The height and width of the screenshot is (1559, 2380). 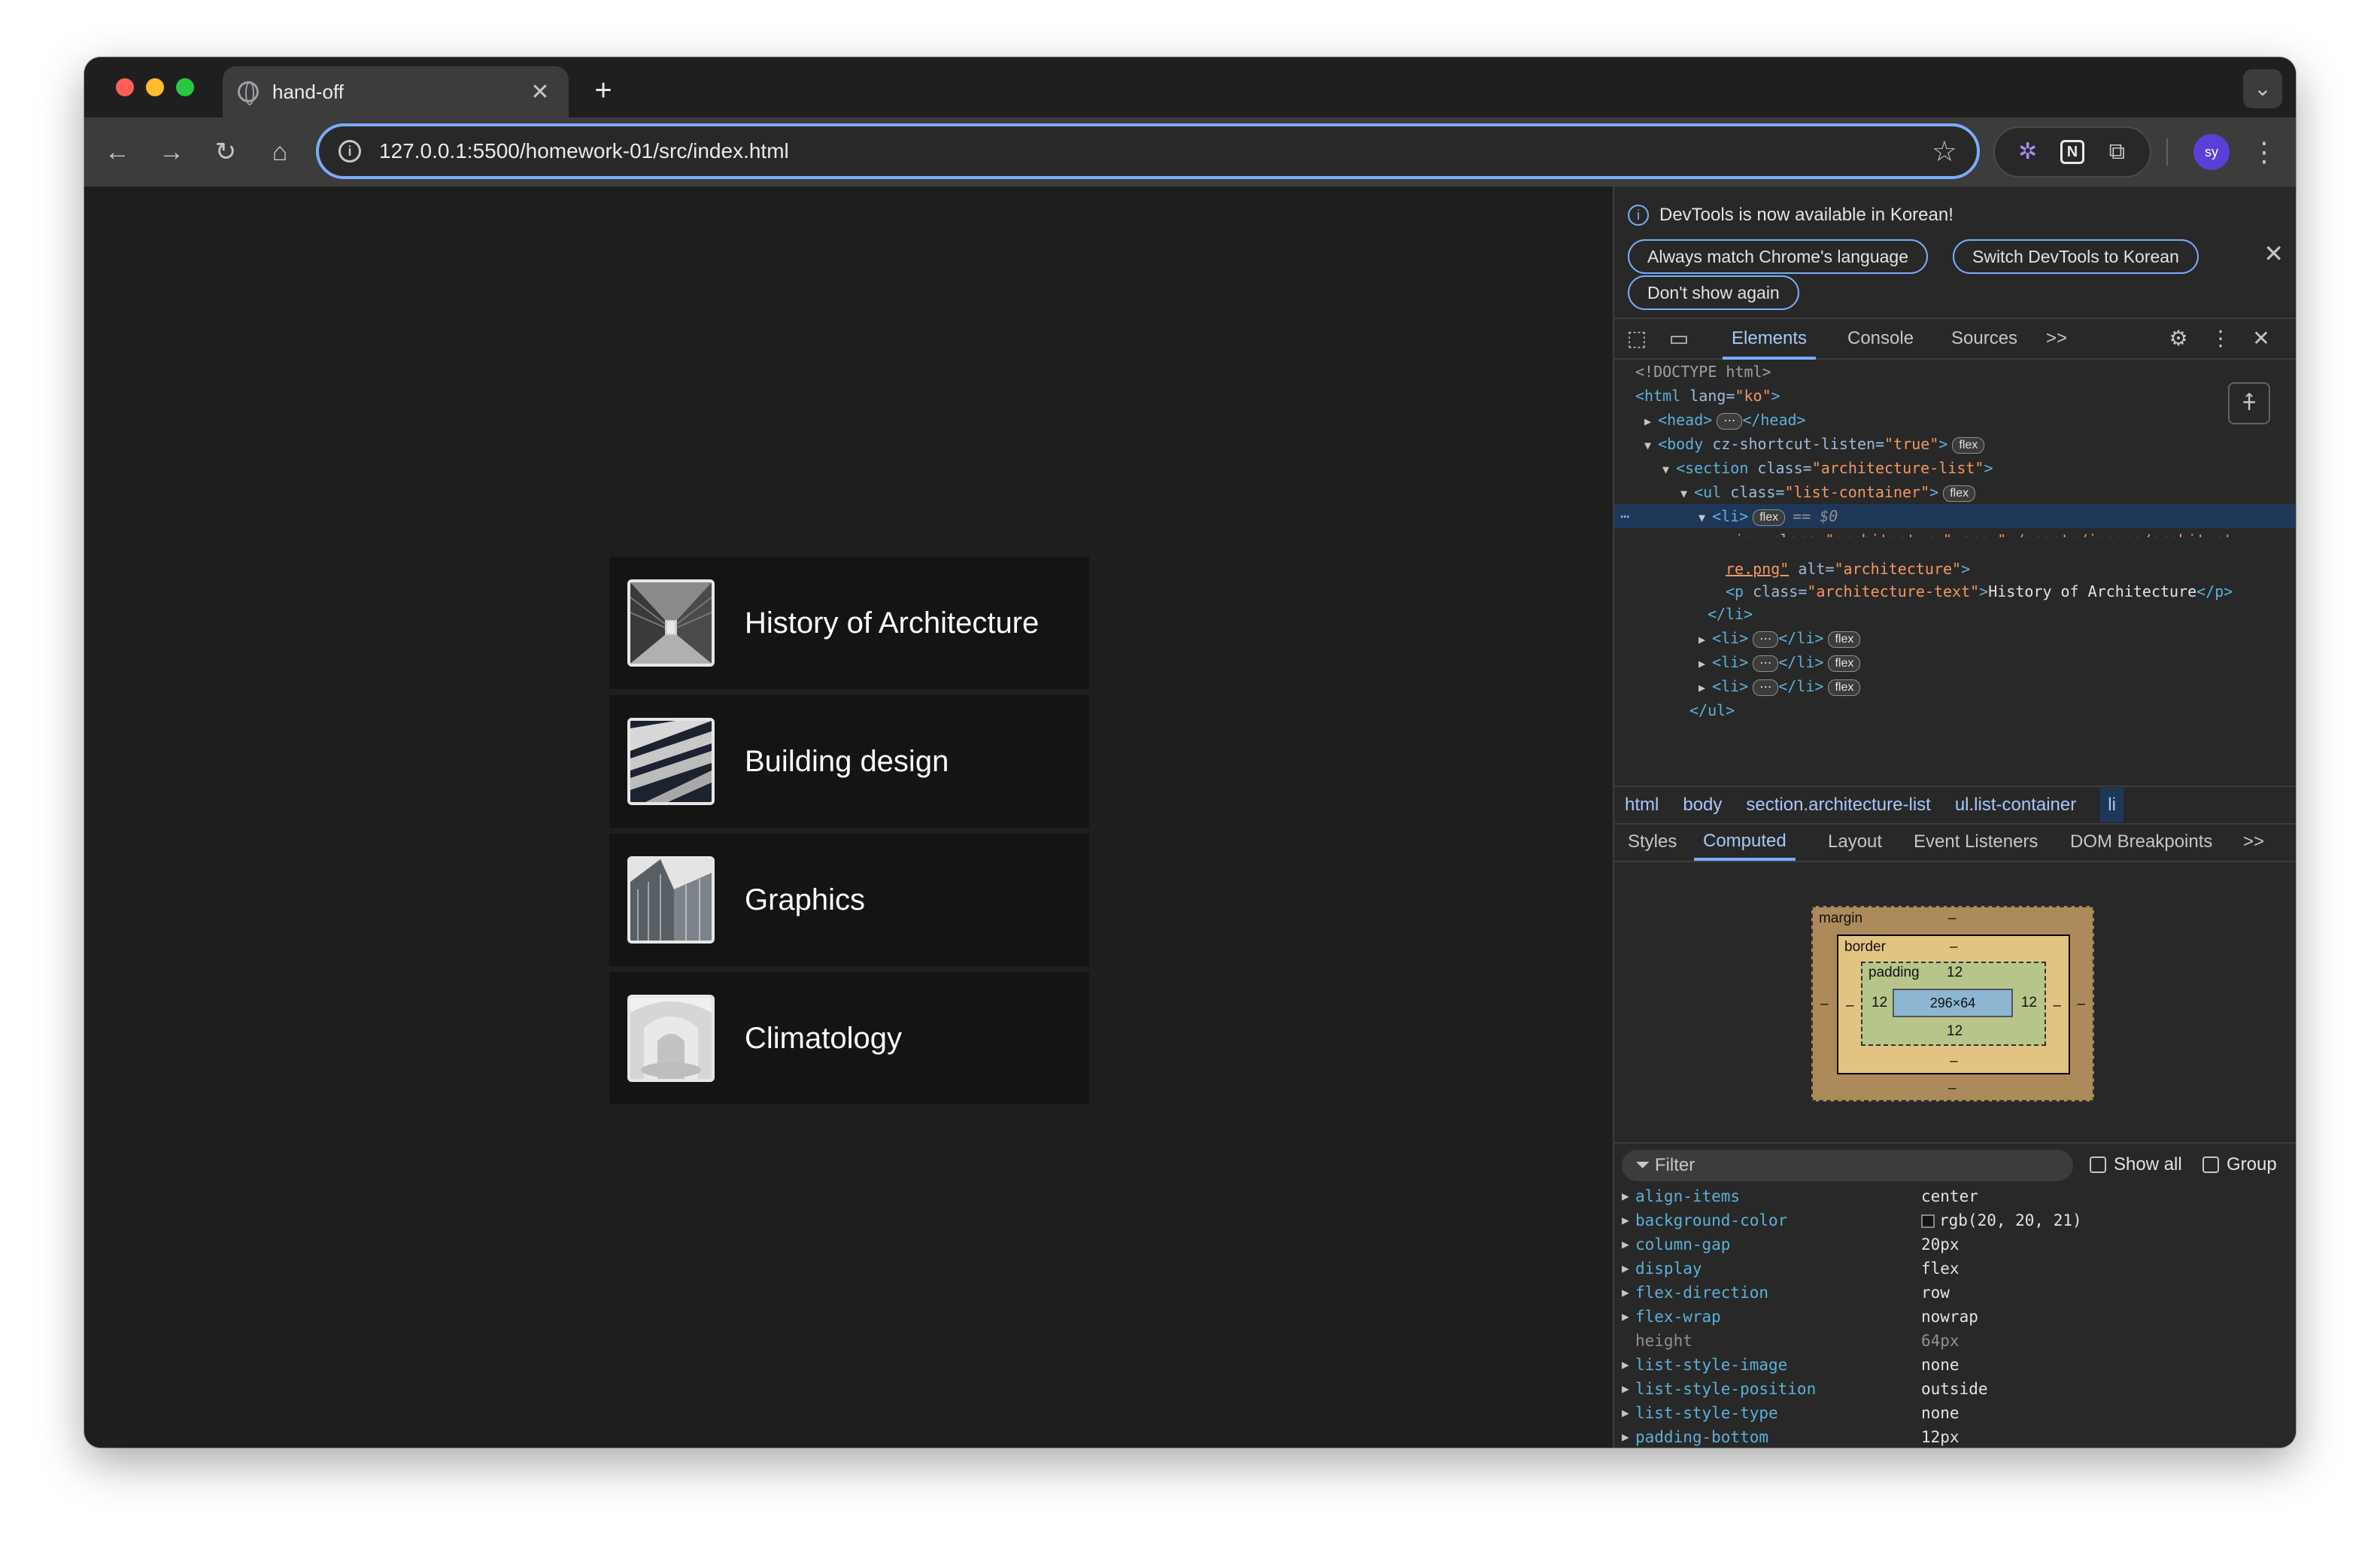 I want to click on dom-line-selected: ⋯ ▼ <li> flex == $0, so click(x=1955, y=516).